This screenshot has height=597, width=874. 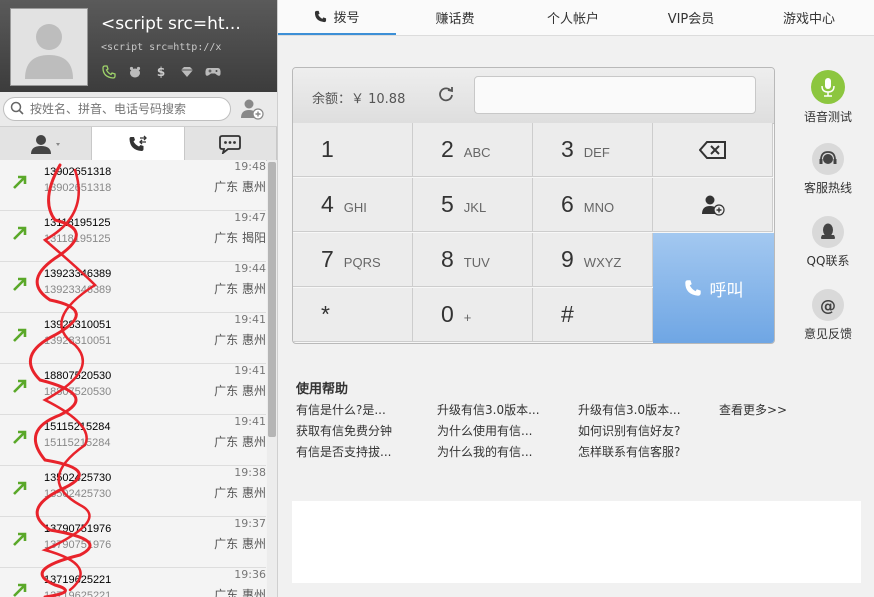 I want to click on tab-game-center: 游戏中心, so click(x=809, y=17).